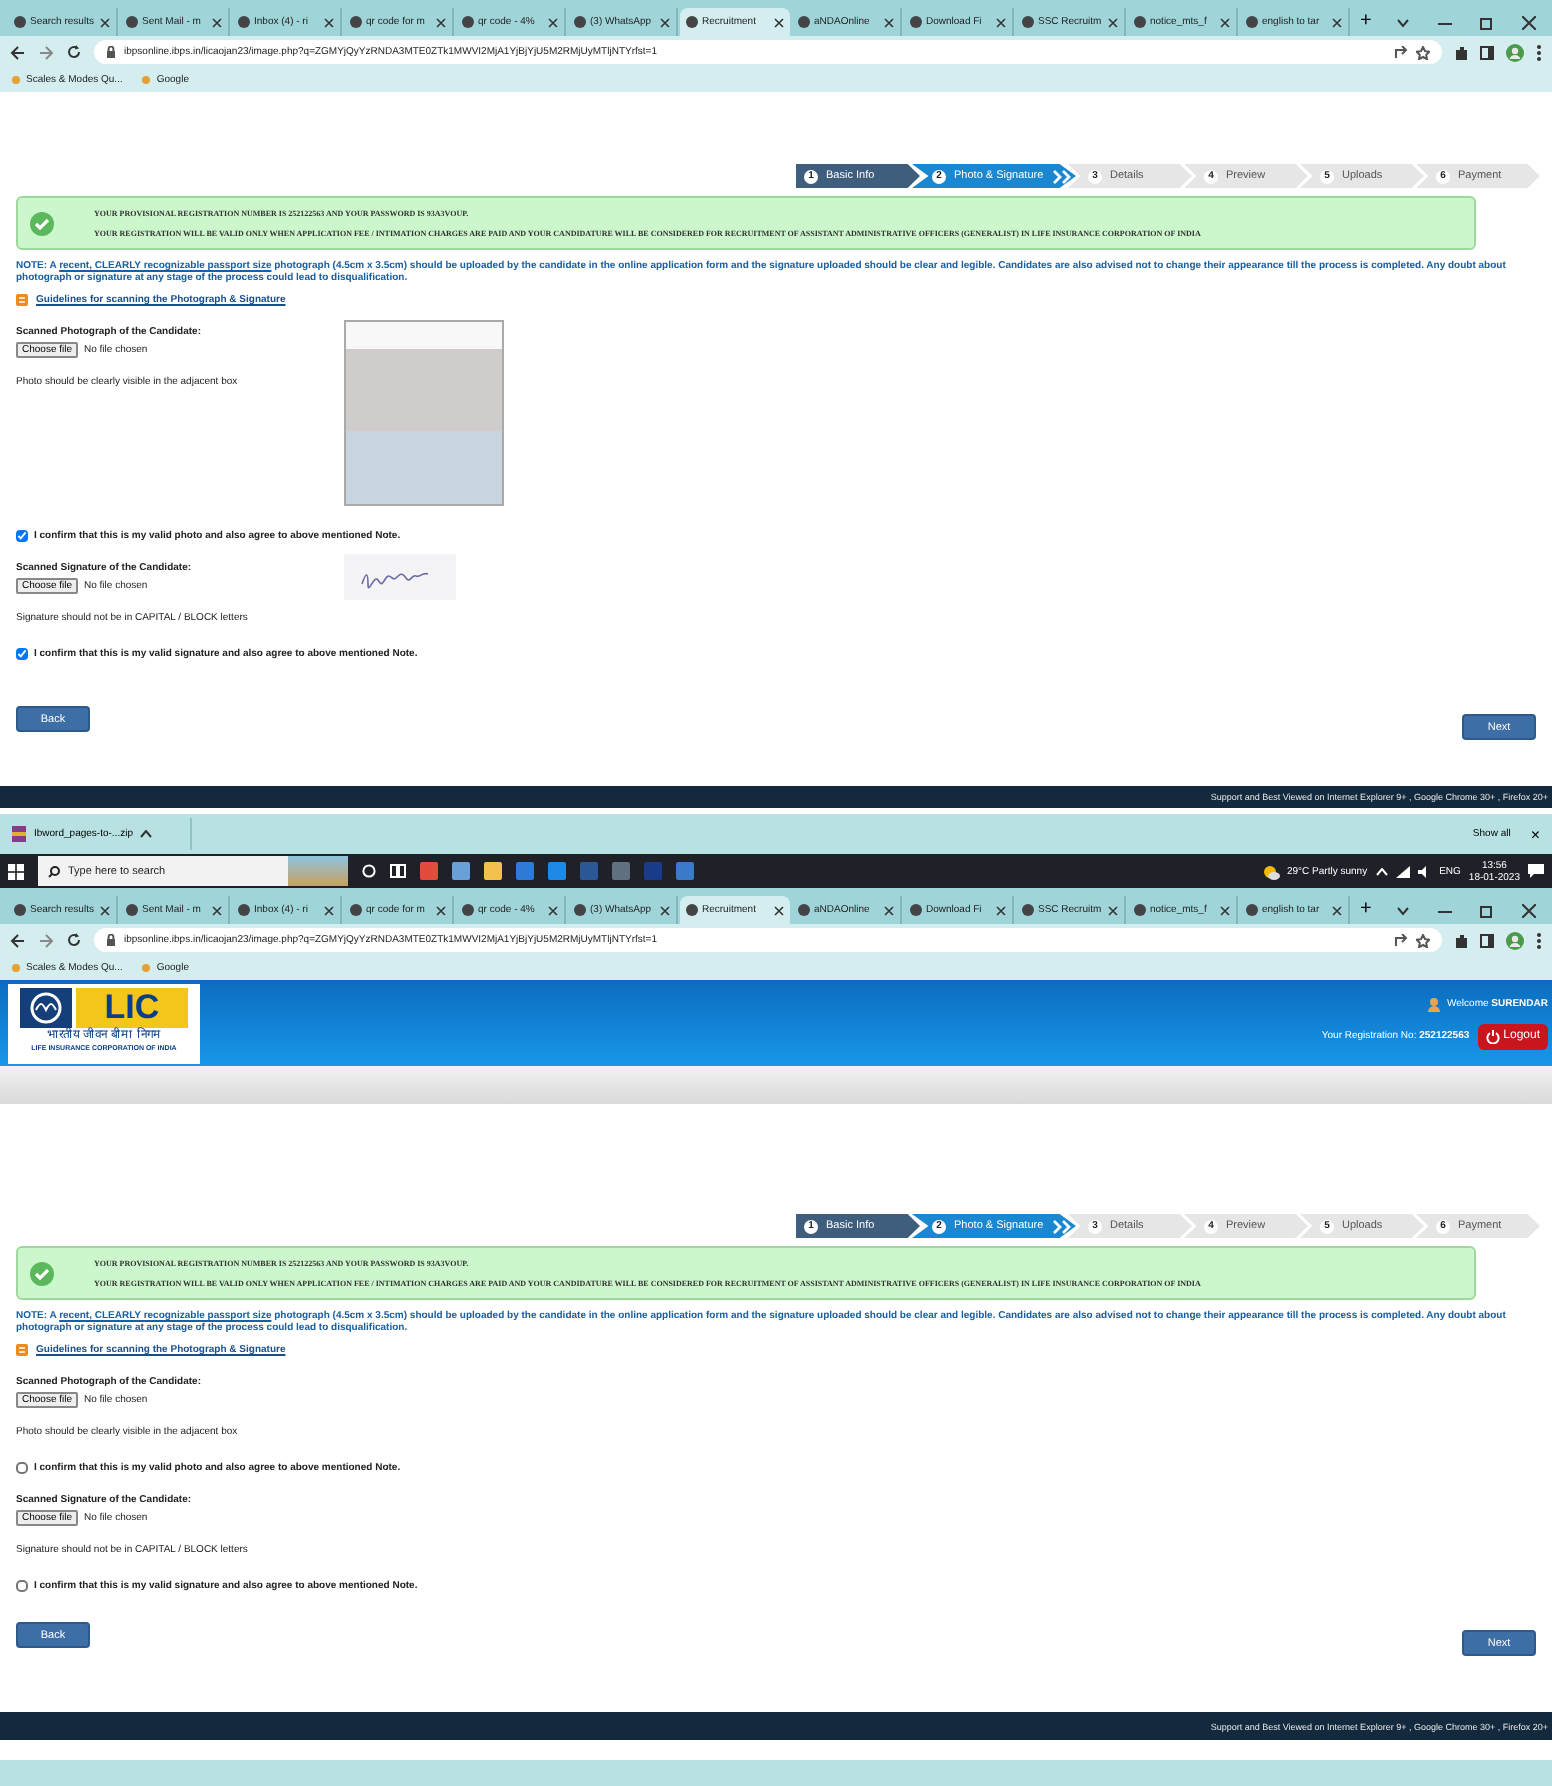 The width and height of the screenshot is (1552, 1786). What do you see at coordinates (19, 834) in the screenshot?
I see `archive-icon` at bounding box center [19, 834].